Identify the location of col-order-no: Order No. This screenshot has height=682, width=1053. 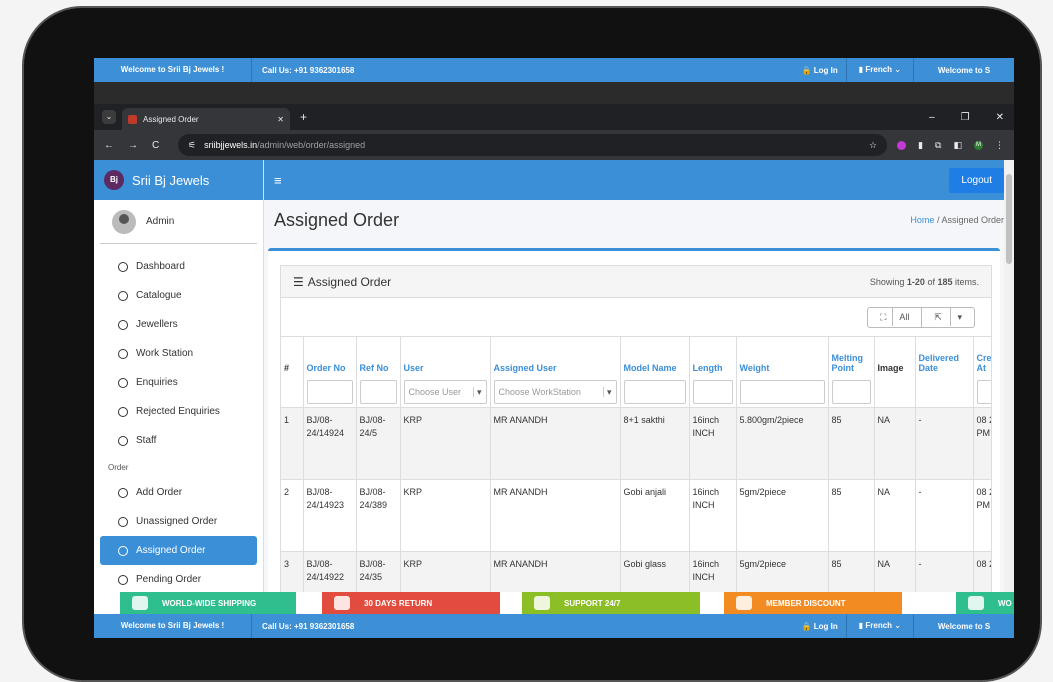
(330, 356).